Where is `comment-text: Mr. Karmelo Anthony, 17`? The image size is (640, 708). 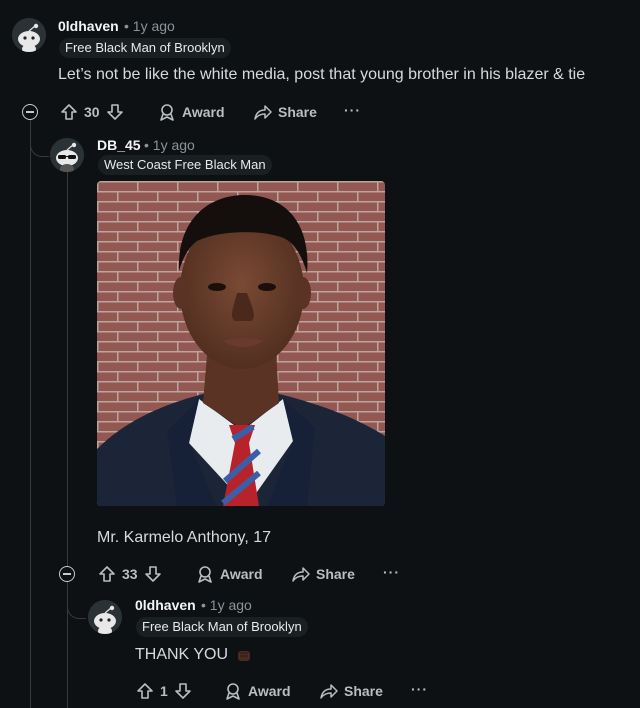
comment-text: Mr. Karmelo Anthony, 17 is located at coordinates (184, 537).